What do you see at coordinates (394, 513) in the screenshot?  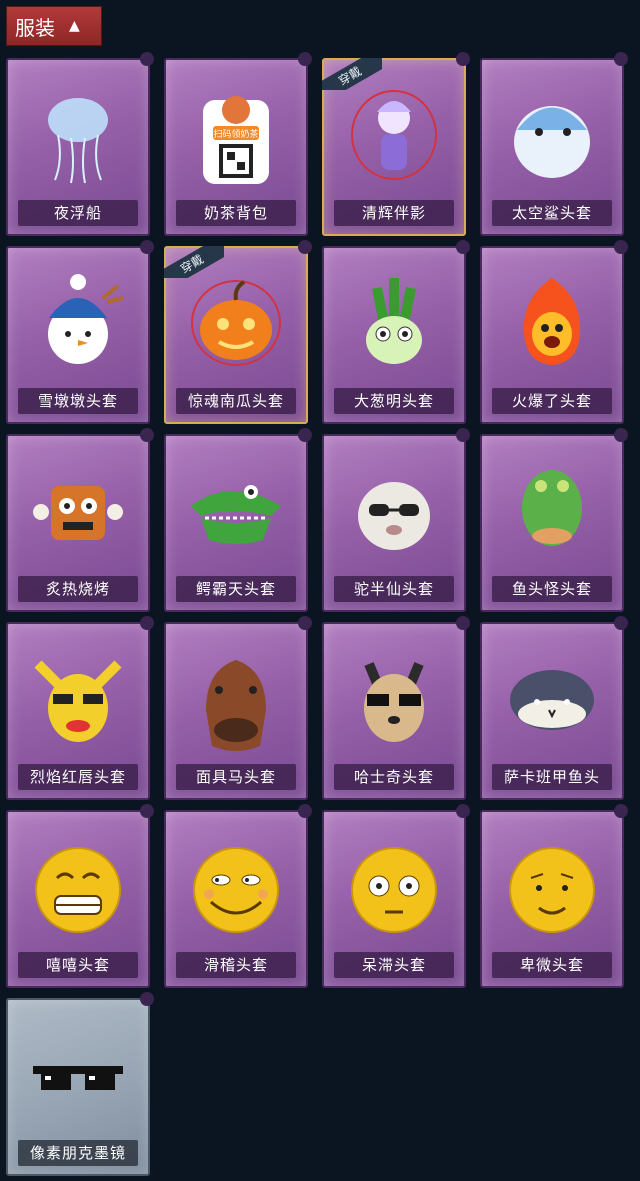 I see `alpaca-head-icon` at bounding box center [394, 513].